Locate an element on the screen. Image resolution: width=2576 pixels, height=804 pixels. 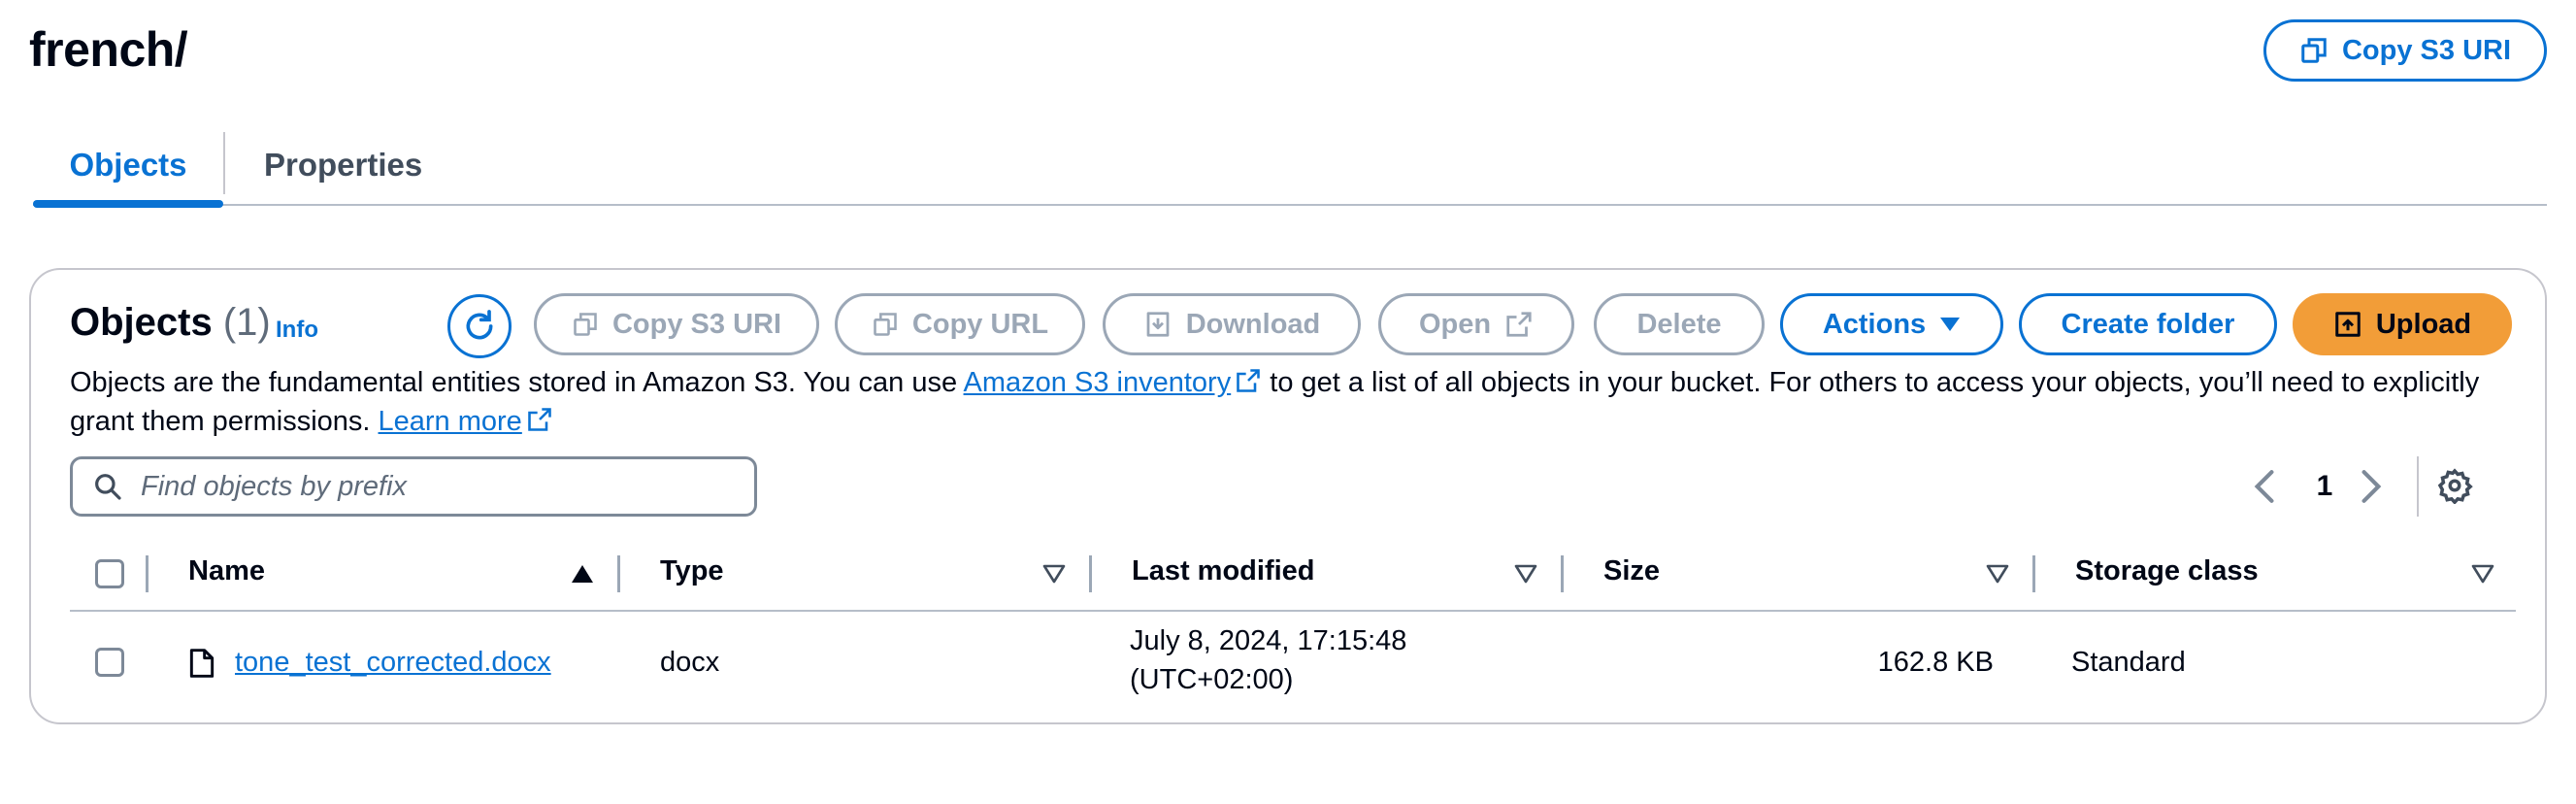
page-title: french/ is located at coordinates (108, 49).